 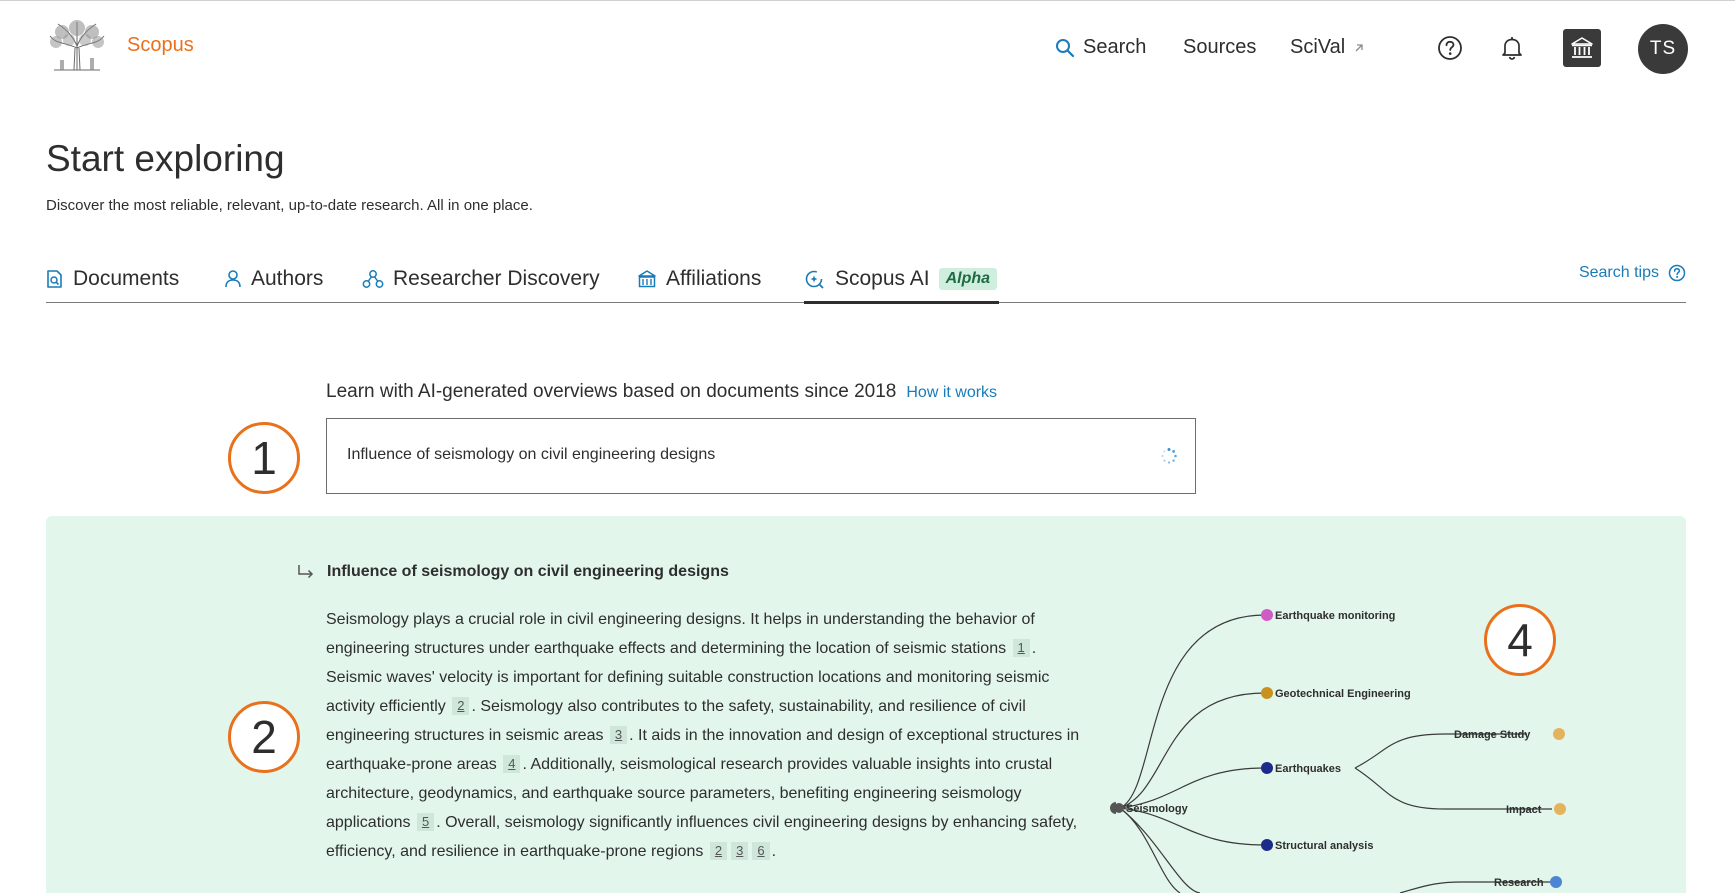 What do you see at coordinates (1115, 47) in the screenshot?
I see `nav-search-label: Search` at bounding box center [1115, 47].